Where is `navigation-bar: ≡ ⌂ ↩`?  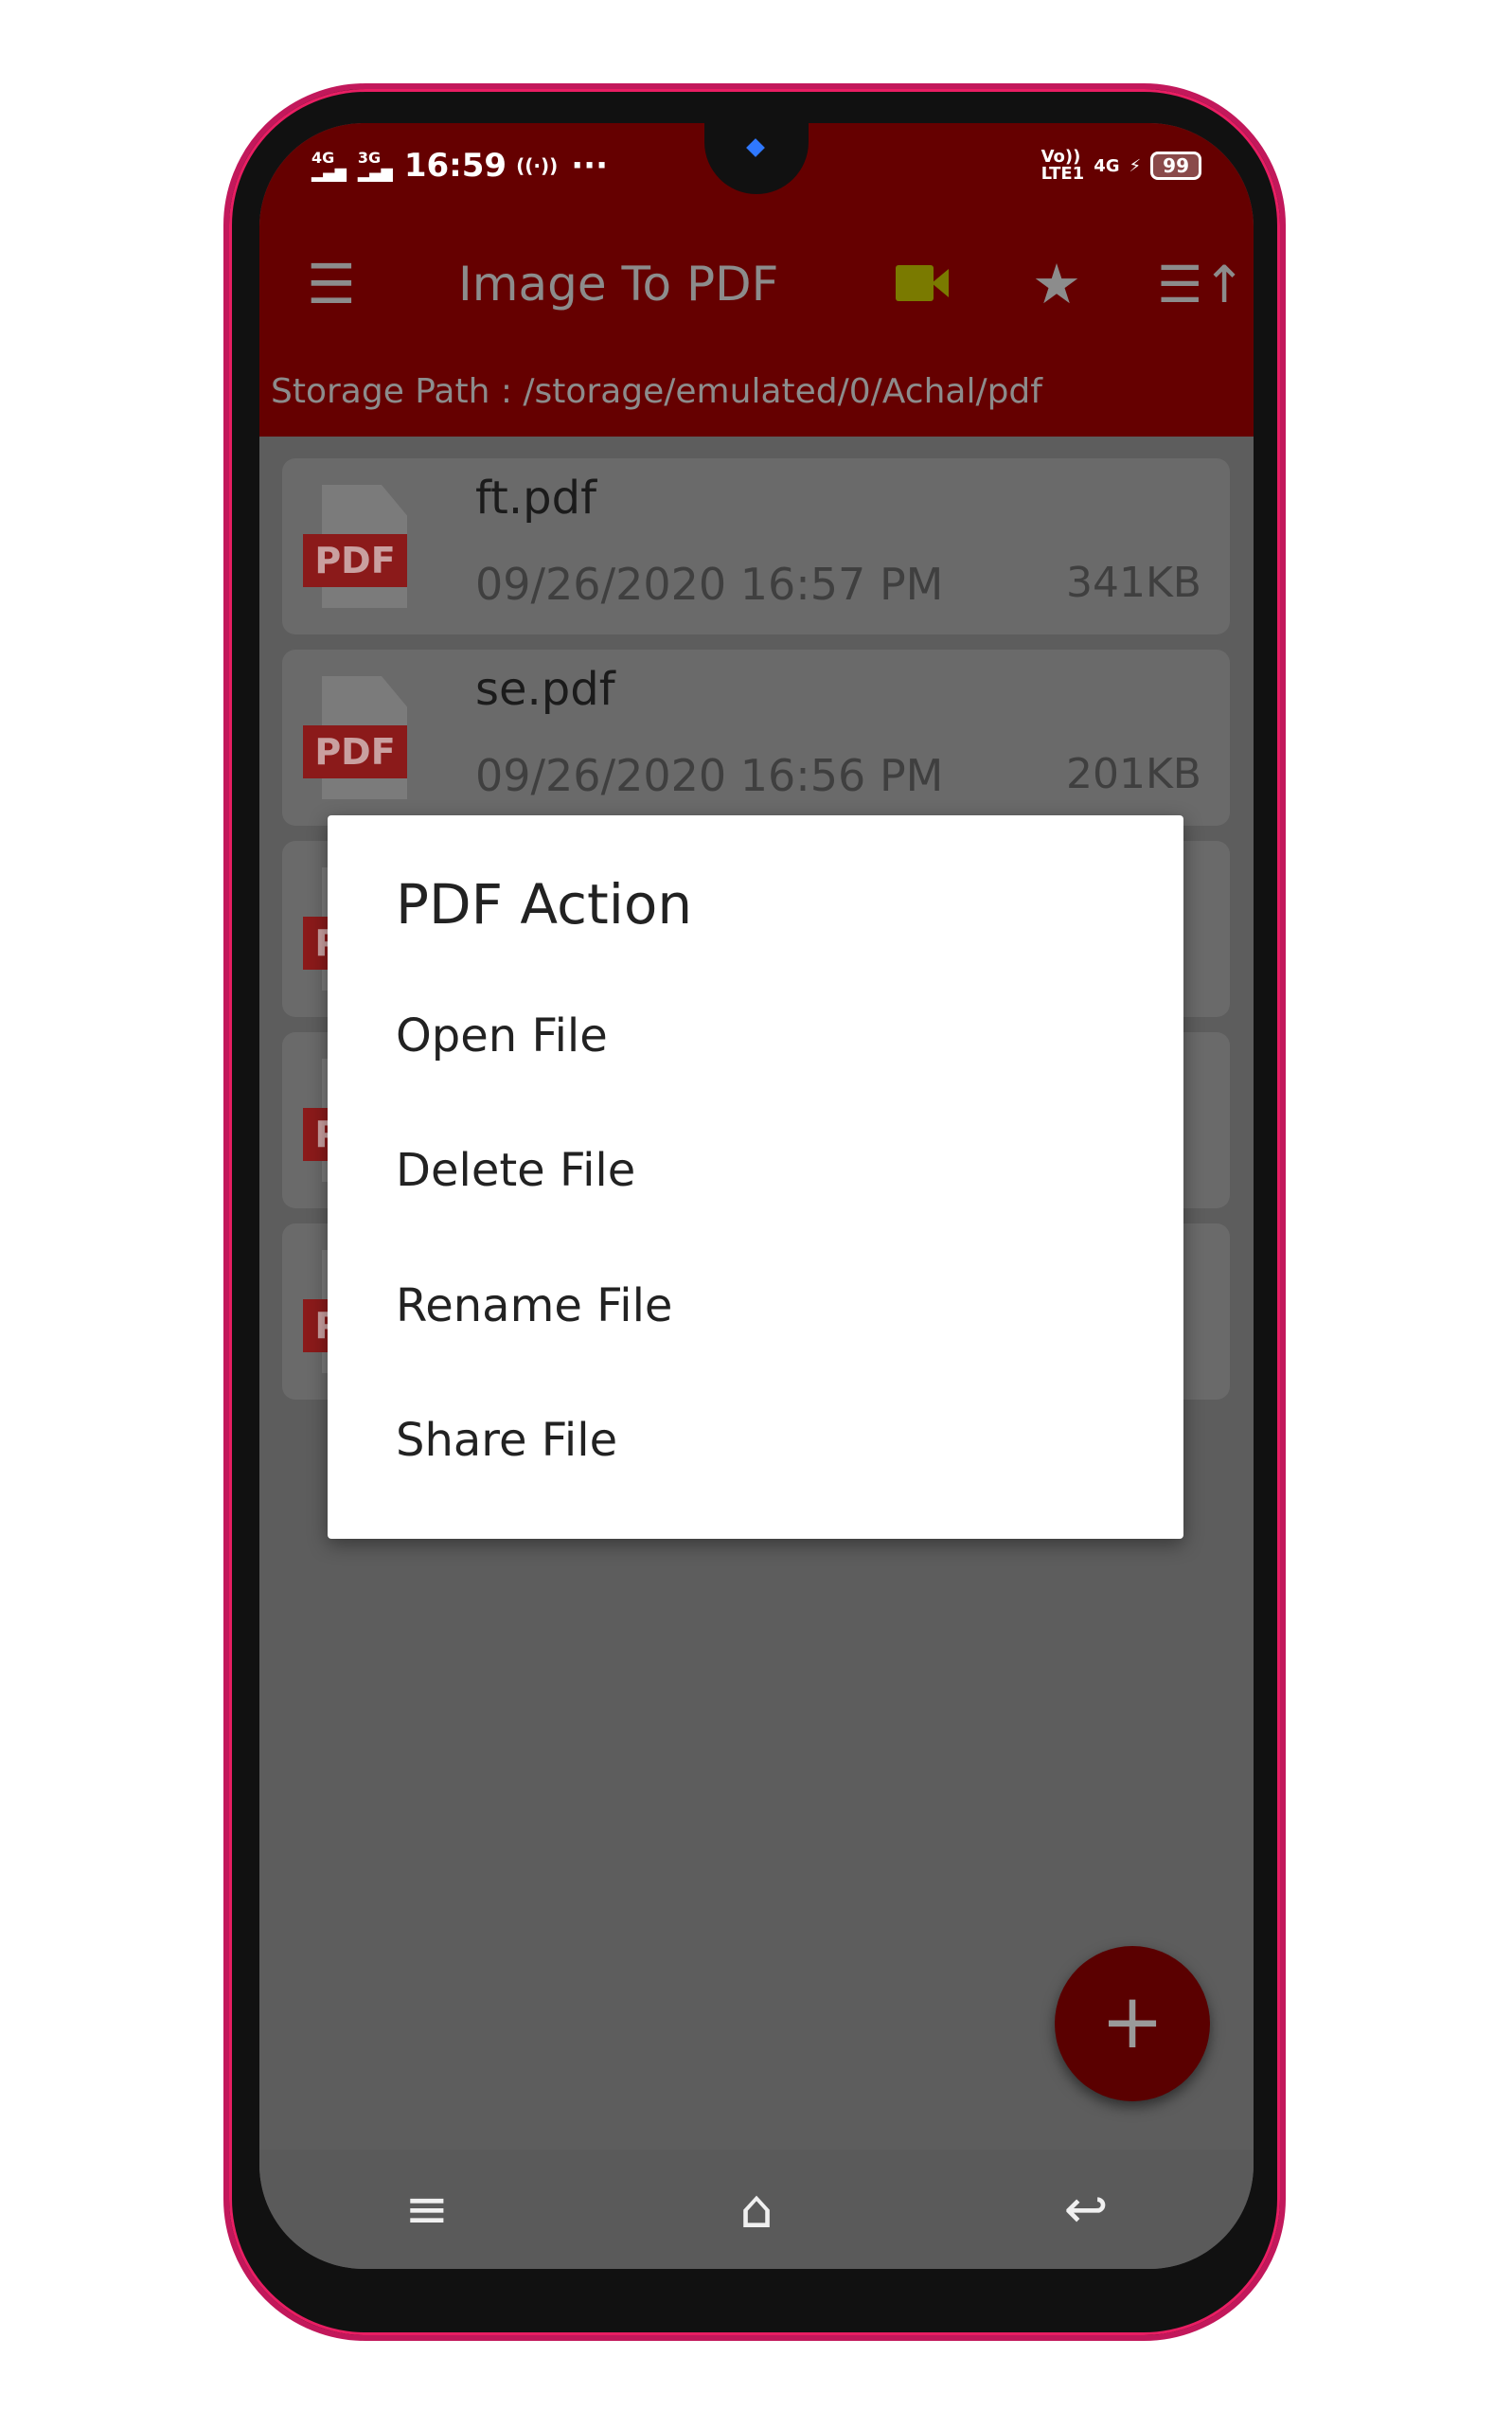
navigation-bar: ≡ ⌂ ↩ is located at coordinates (756, 2209).